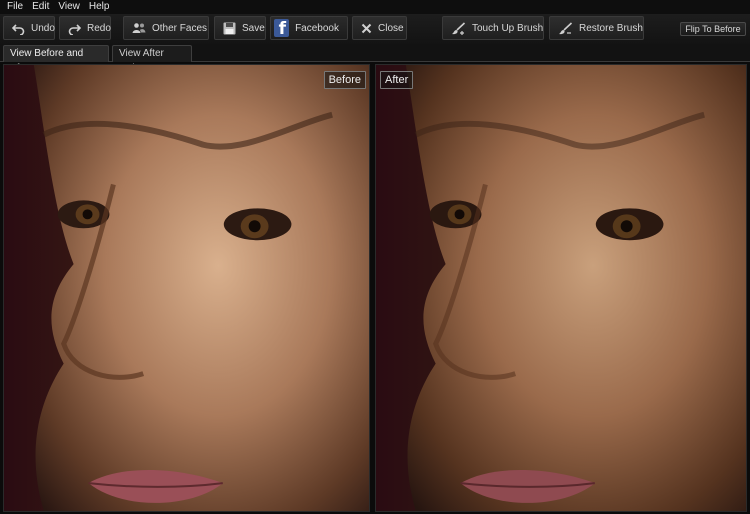  Describe the element at coordinates (99, 28) in the screenshot. I see `redo-label: Redo` at that location.